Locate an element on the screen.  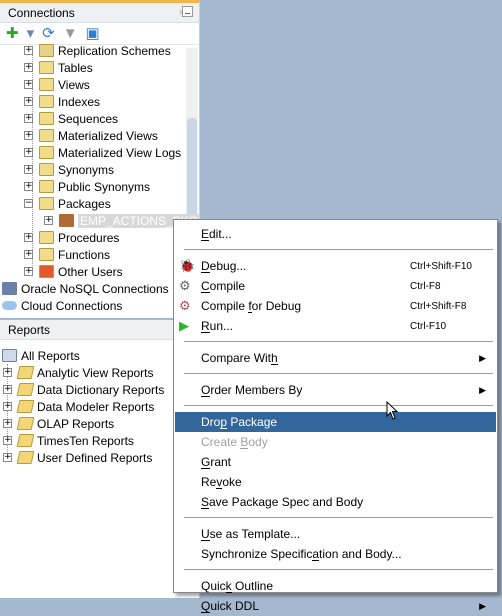
tree-item: + Replication Schemes is located at coordinates (97, 50).